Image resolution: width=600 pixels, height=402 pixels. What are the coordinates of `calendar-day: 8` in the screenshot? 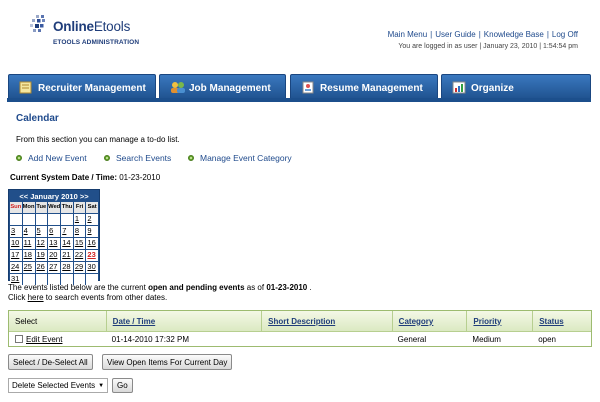 It's located at (79, 231).